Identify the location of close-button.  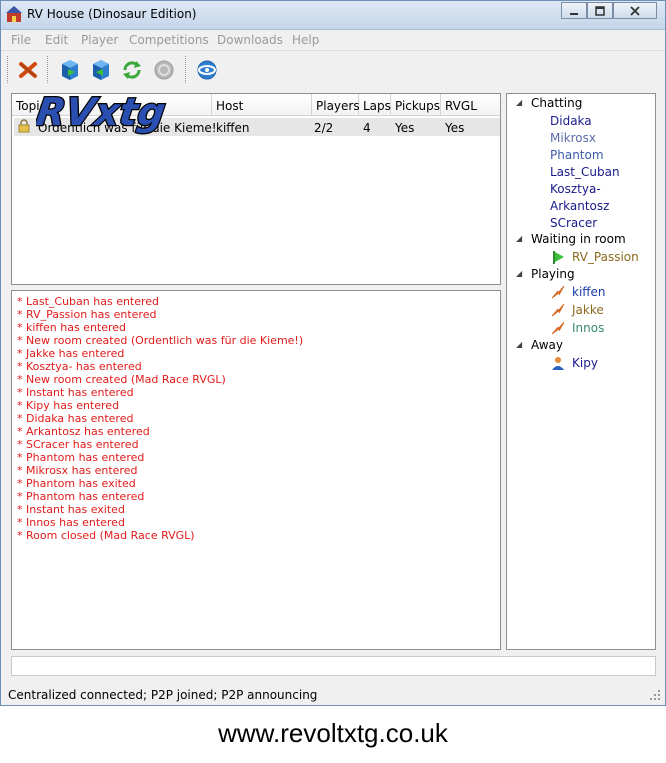
(635, 10).